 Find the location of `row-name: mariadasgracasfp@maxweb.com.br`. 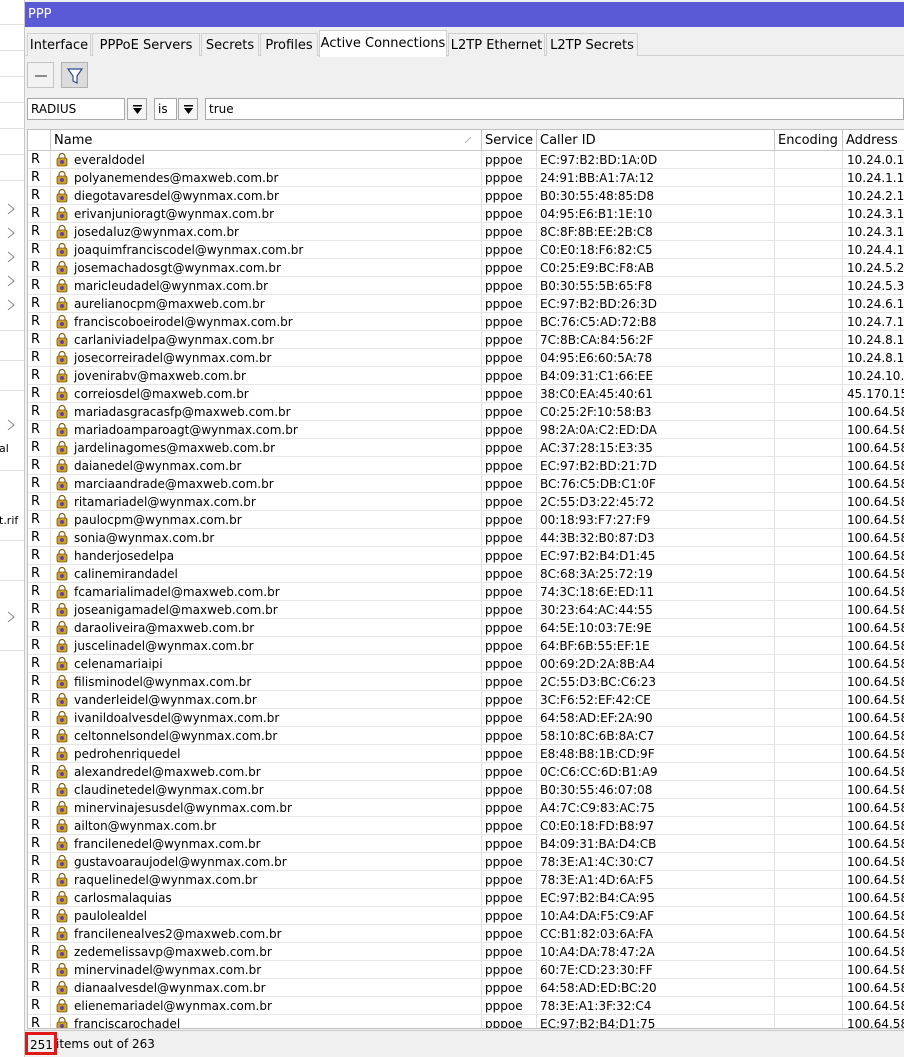

row-name: mariadasgracasfp@maxweb.com.br is located at coordinates (182, 412).